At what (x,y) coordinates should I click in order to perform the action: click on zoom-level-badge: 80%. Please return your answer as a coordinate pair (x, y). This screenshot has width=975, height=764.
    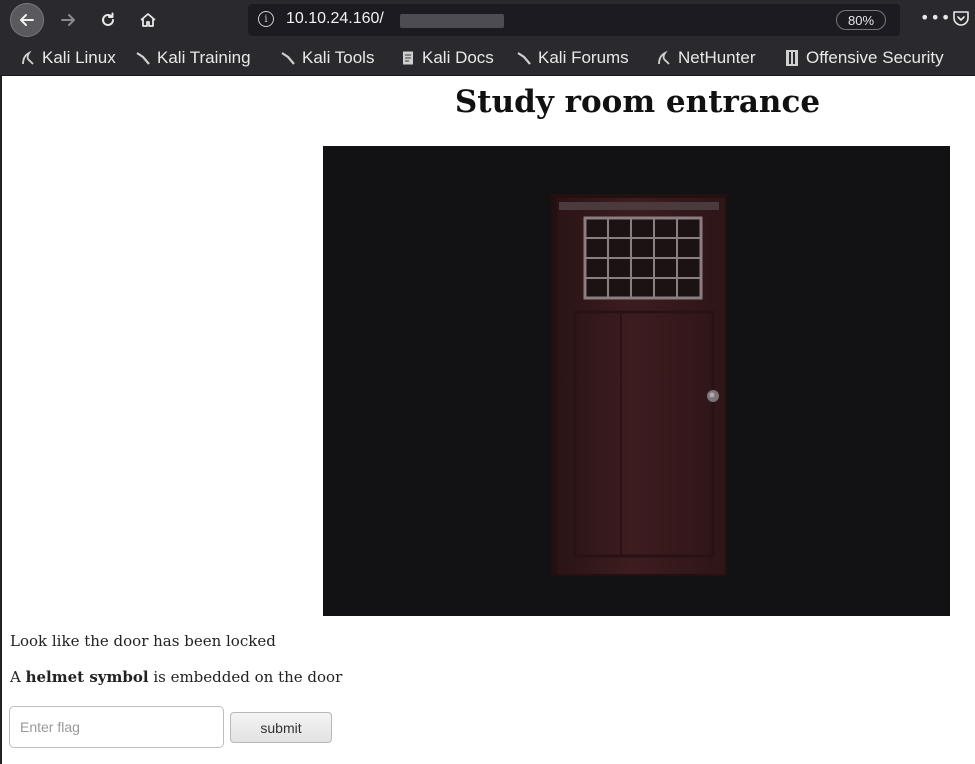
    Looking at the image, I should click on (861, 20).